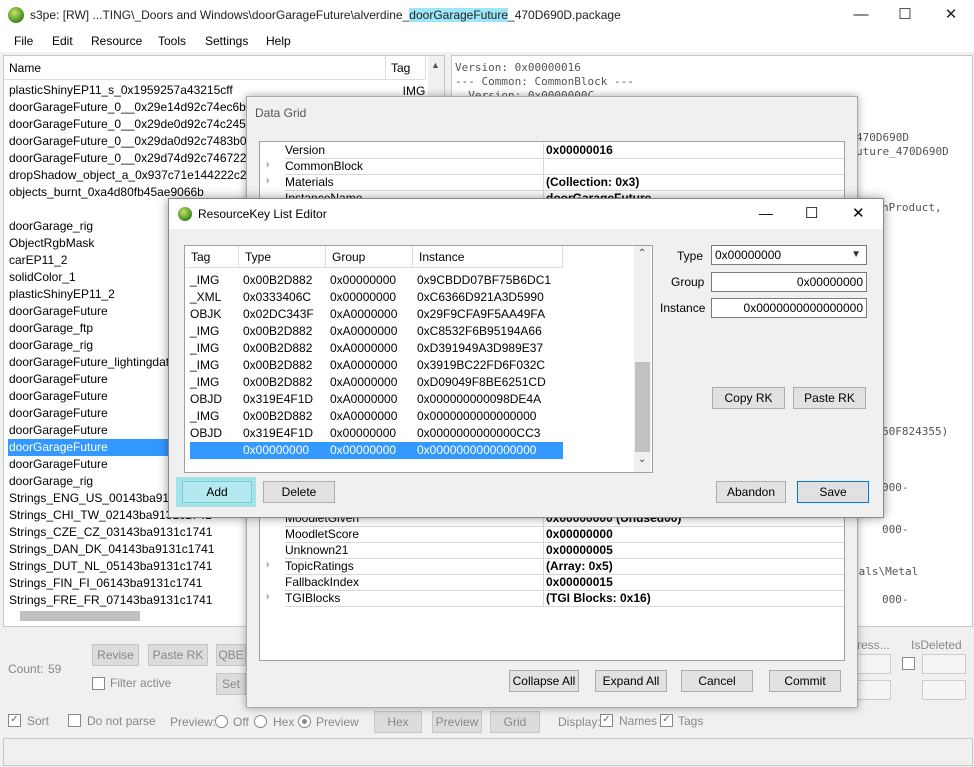 The width and height of the screenshot is (974, 767). I want to click on property-value: 0x00000000, so click(694, 535).